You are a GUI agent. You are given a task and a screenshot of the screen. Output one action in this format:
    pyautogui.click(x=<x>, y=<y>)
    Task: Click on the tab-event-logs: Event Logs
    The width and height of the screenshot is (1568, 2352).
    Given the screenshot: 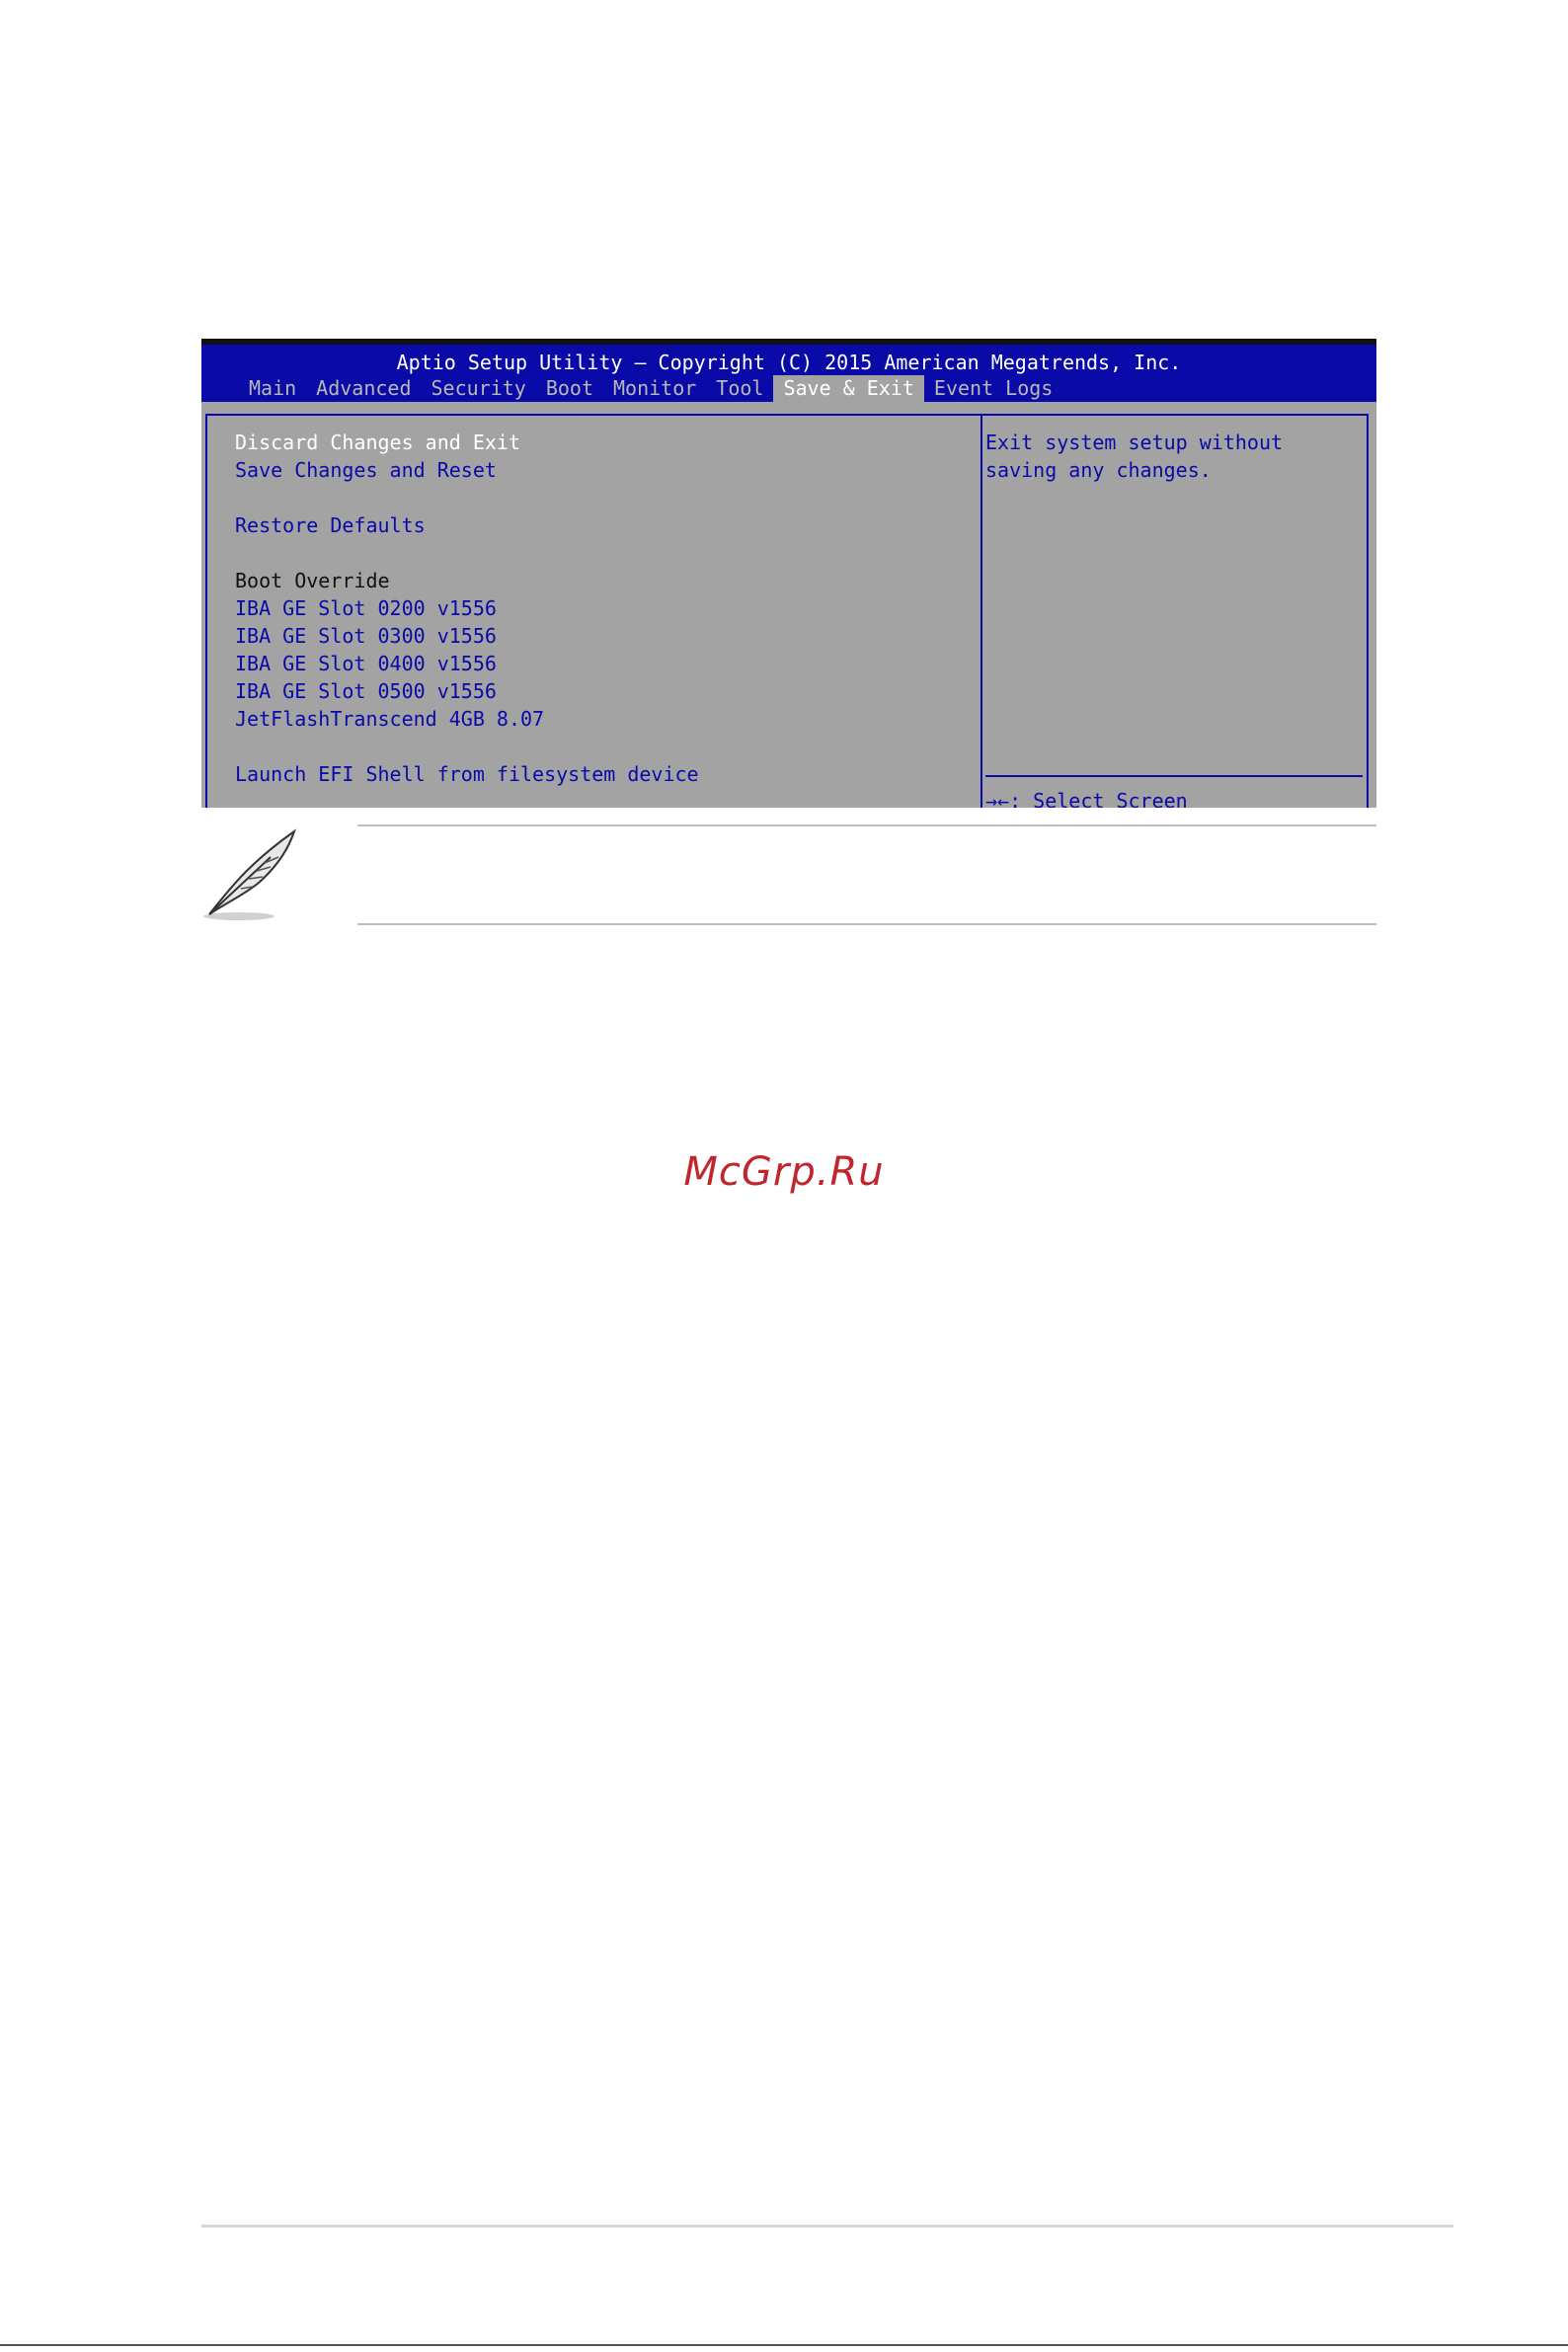 What is the action you would take?
    pyautogui.click(x=993, y=388)
    